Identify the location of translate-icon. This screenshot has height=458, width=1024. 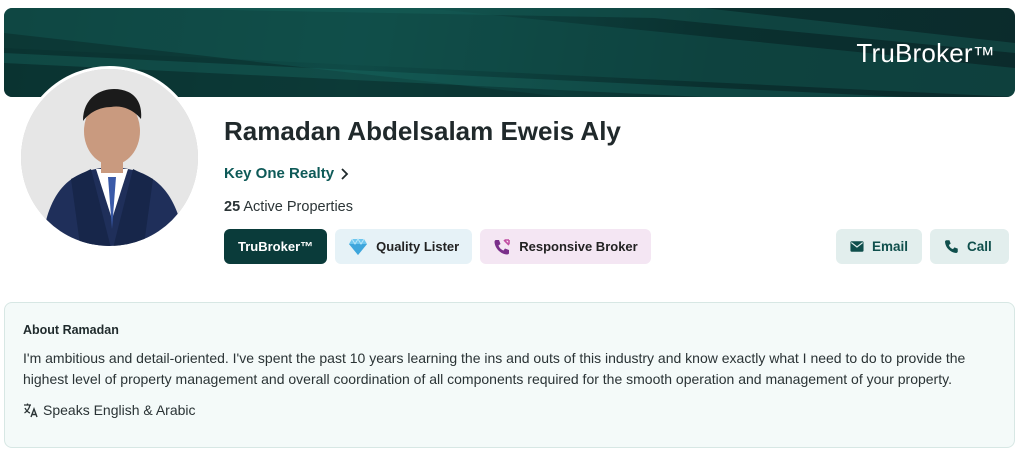
(31, 410).